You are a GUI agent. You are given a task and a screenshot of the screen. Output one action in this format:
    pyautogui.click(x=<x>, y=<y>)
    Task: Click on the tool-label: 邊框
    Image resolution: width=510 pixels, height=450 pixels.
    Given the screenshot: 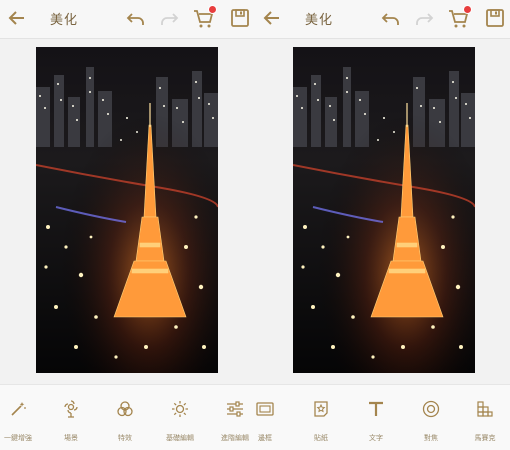 What is the action you would take?
    pyautogui.click(x=265, y=438)
    